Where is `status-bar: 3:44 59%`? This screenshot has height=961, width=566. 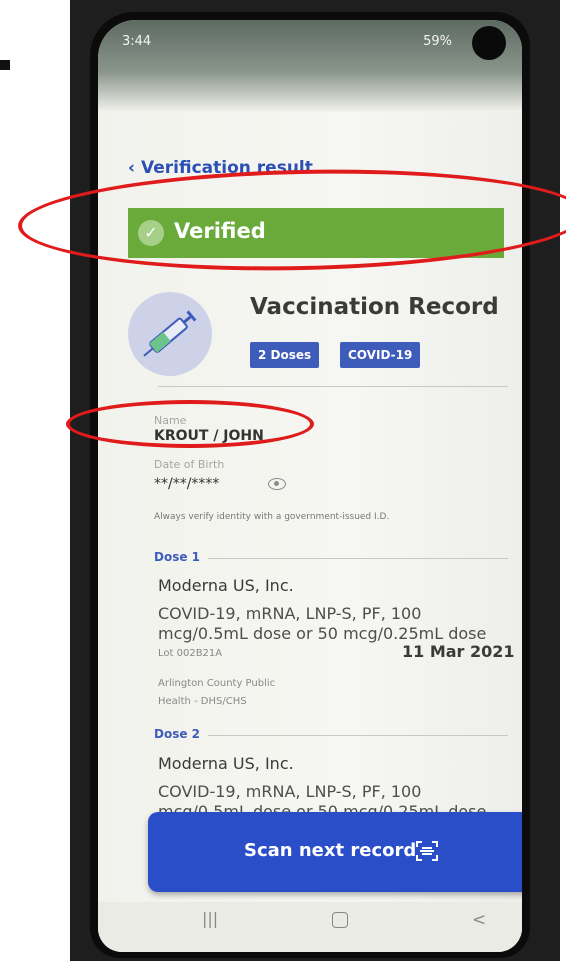 status-bar: 3:44 59% is located at coordinates (310, 46).